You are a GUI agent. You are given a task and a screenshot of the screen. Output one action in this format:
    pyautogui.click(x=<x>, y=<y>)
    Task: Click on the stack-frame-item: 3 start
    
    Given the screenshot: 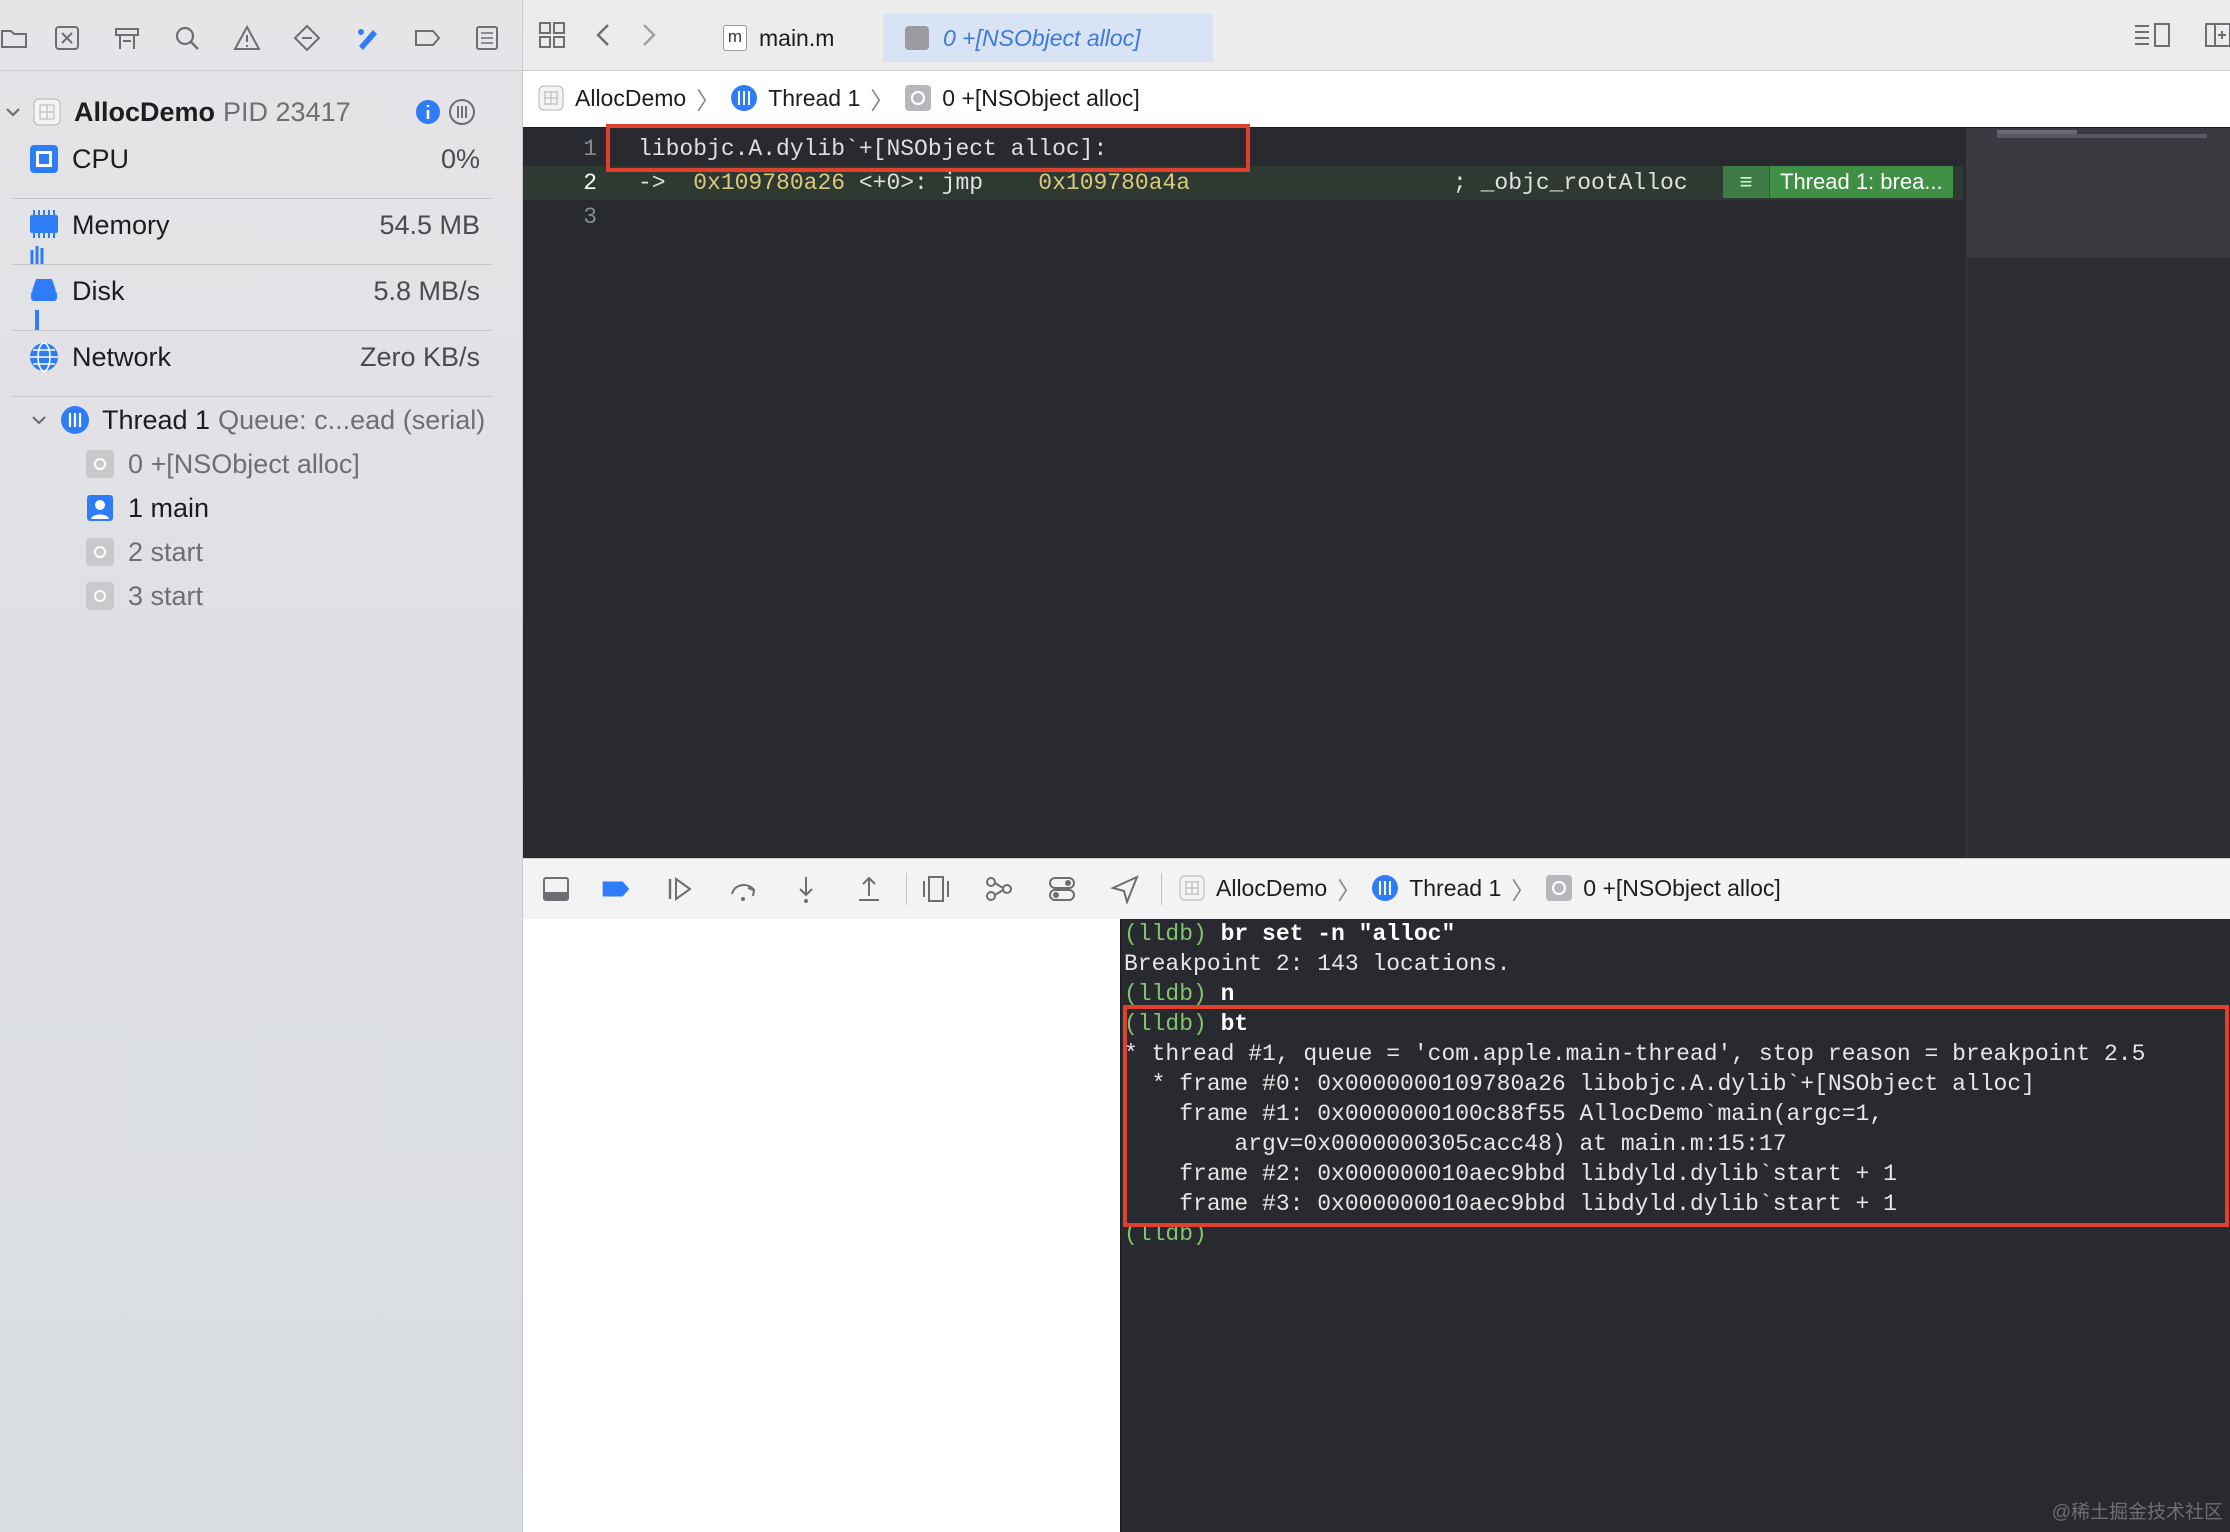 What is the action you would take?
    pyautogui.click(x=144, y=596)
    